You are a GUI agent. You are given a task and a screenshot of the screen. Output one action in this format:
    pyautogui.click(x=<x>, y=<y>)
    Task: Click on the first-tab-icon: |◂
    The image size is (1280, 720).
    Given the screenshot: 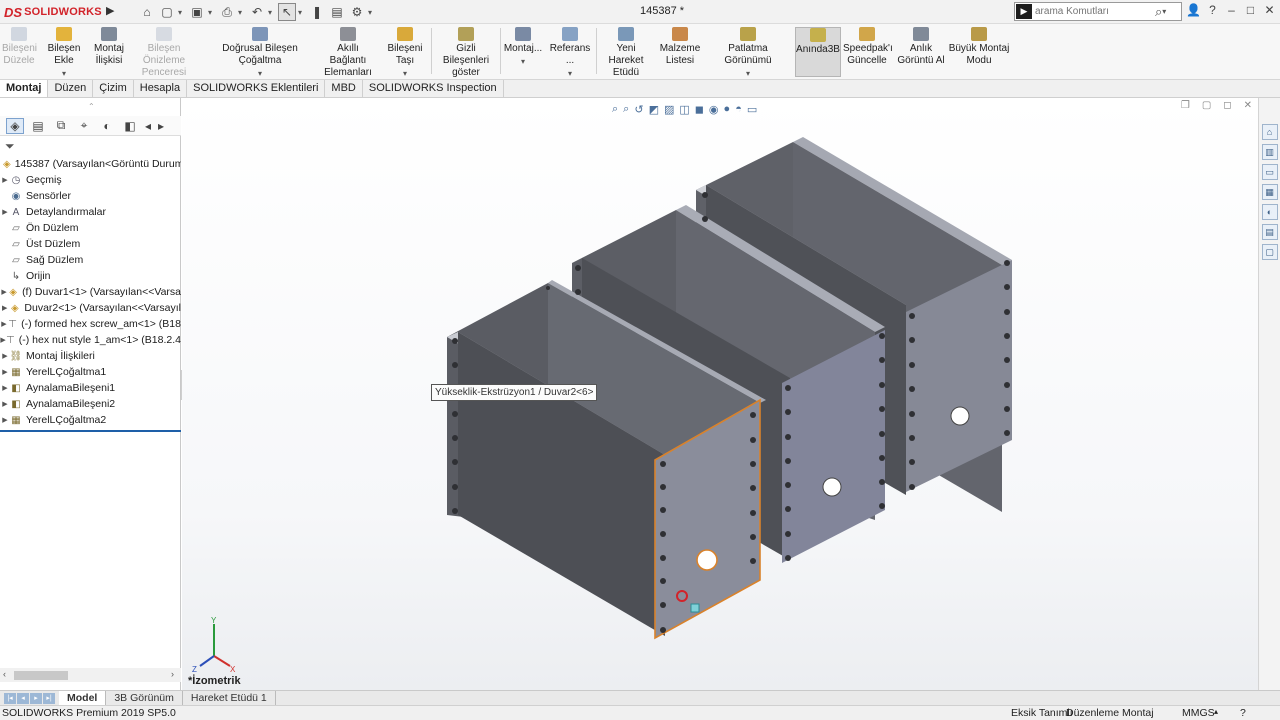 What is the action you would take?
    pyautogui.click(x=10, y=698)
    